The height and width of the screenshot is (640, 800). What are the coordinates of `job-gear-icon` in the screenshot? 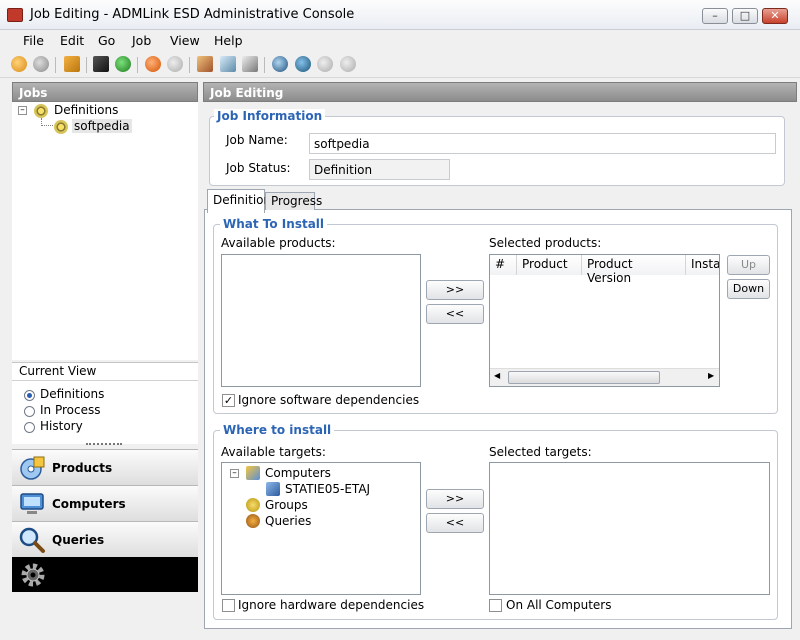 It's located at (61, 127).